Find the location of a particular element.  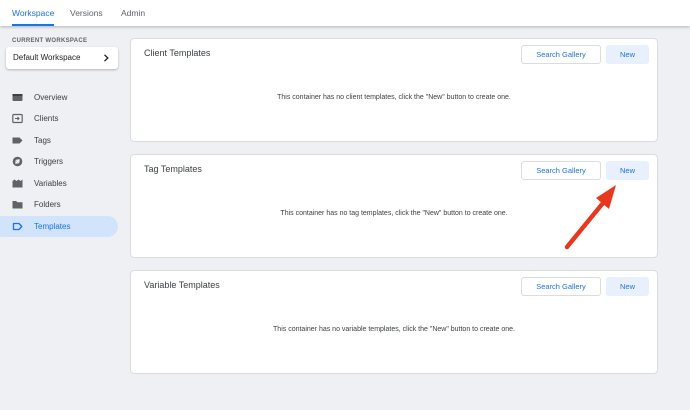

sidebar-item-folders: Folders is located at coordinates (59, 204).